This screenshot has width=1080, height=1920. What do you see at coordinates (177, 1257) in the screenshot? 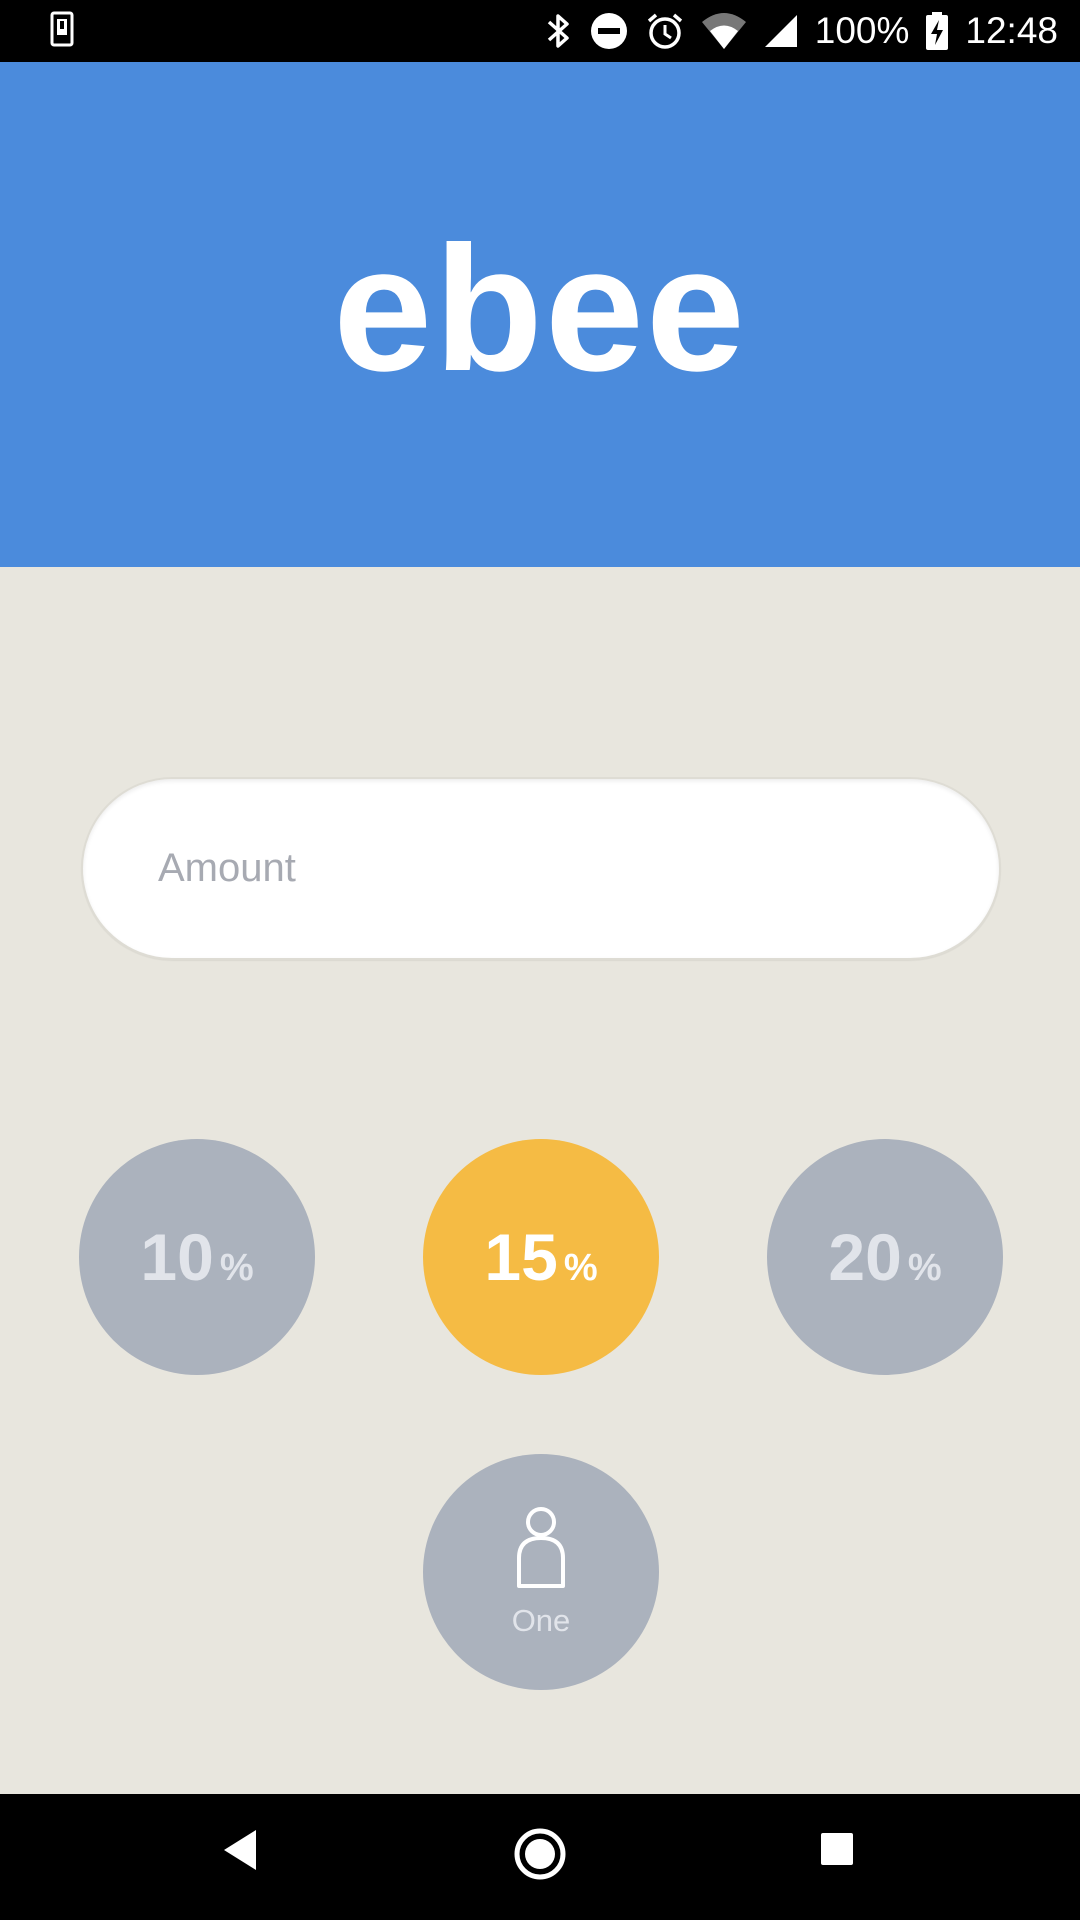
I see `tip-value: 10` at bounding box center [177, 1257].